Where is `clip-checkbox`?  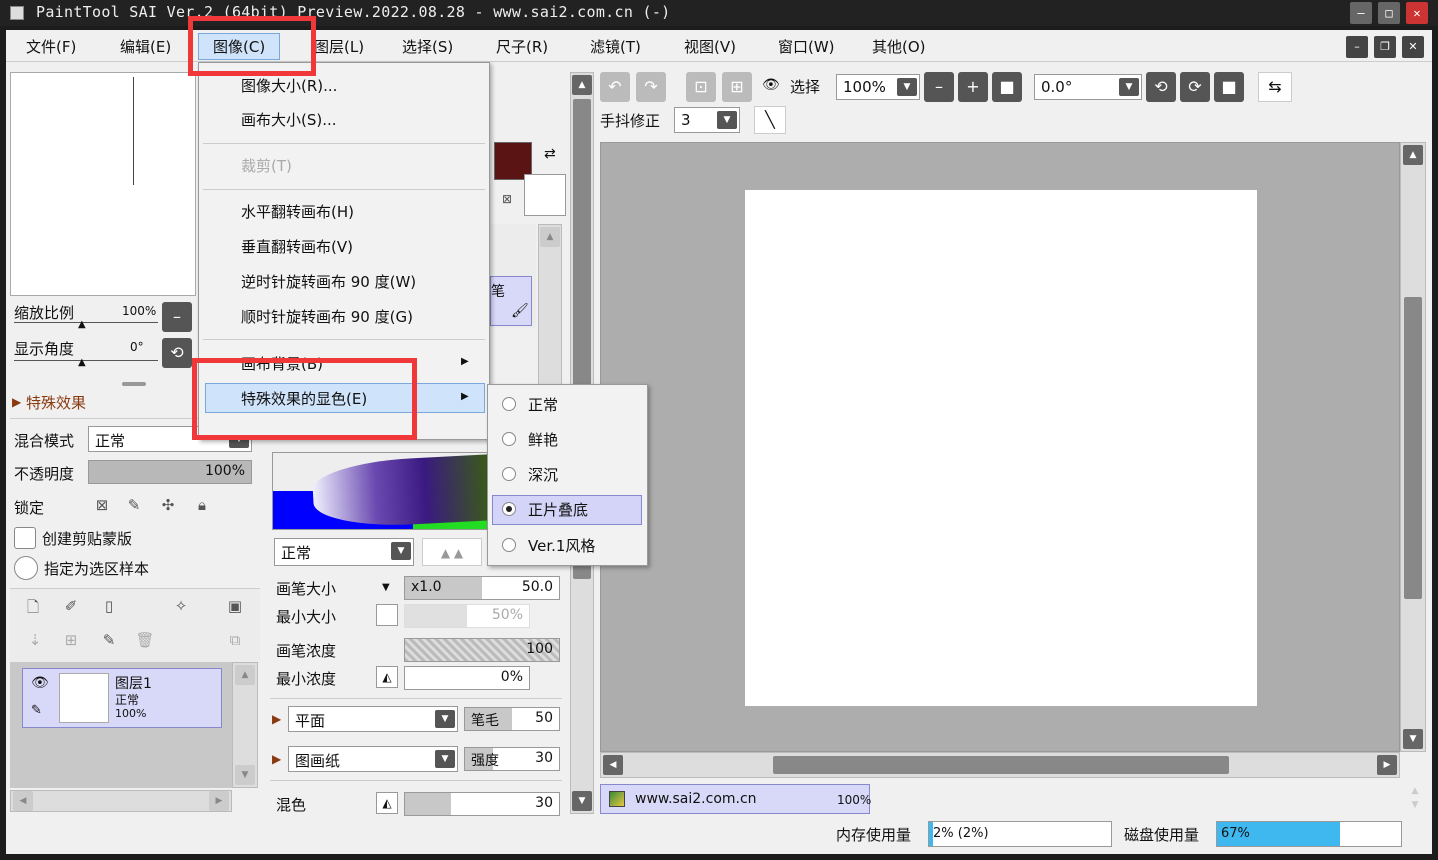
clip-checkbox is located at coordinates (25, 538).